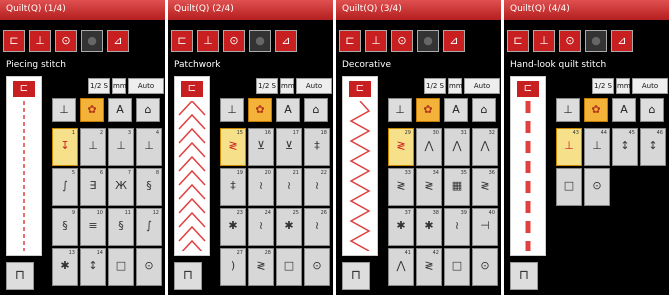 The width and height of the screenshot is (670, 295). I want to click on stitch-cell: 18 ‡, so click(317, 147).